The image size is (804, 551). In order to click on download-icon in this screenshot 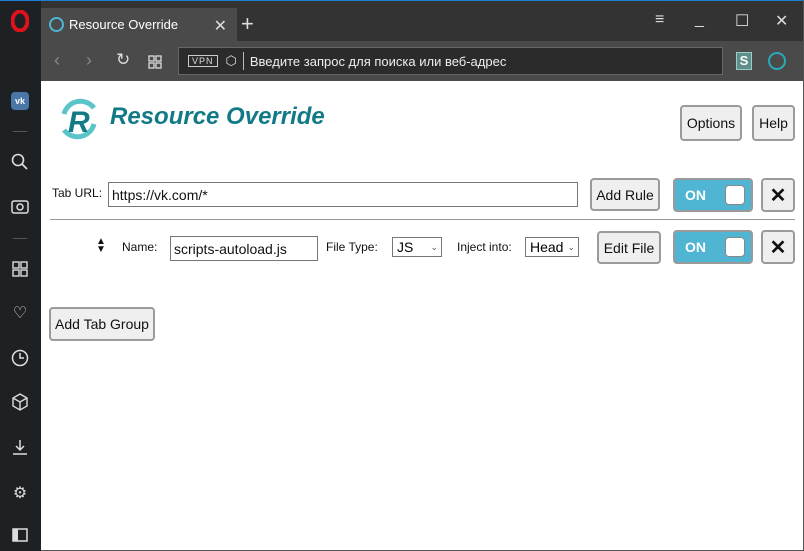, I will do `click(20, 447)`.